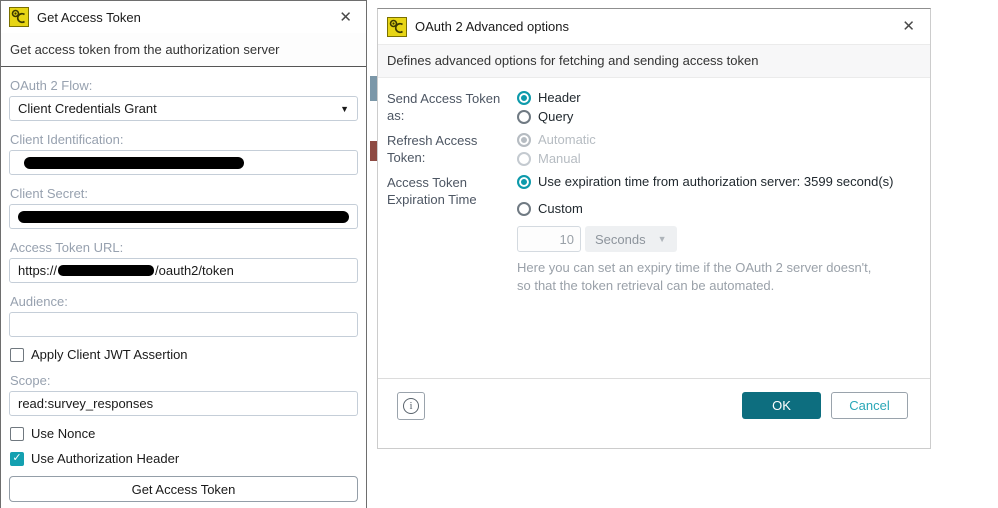  I want to click on client-secret-label: Client Secret:, so click(49, 193).